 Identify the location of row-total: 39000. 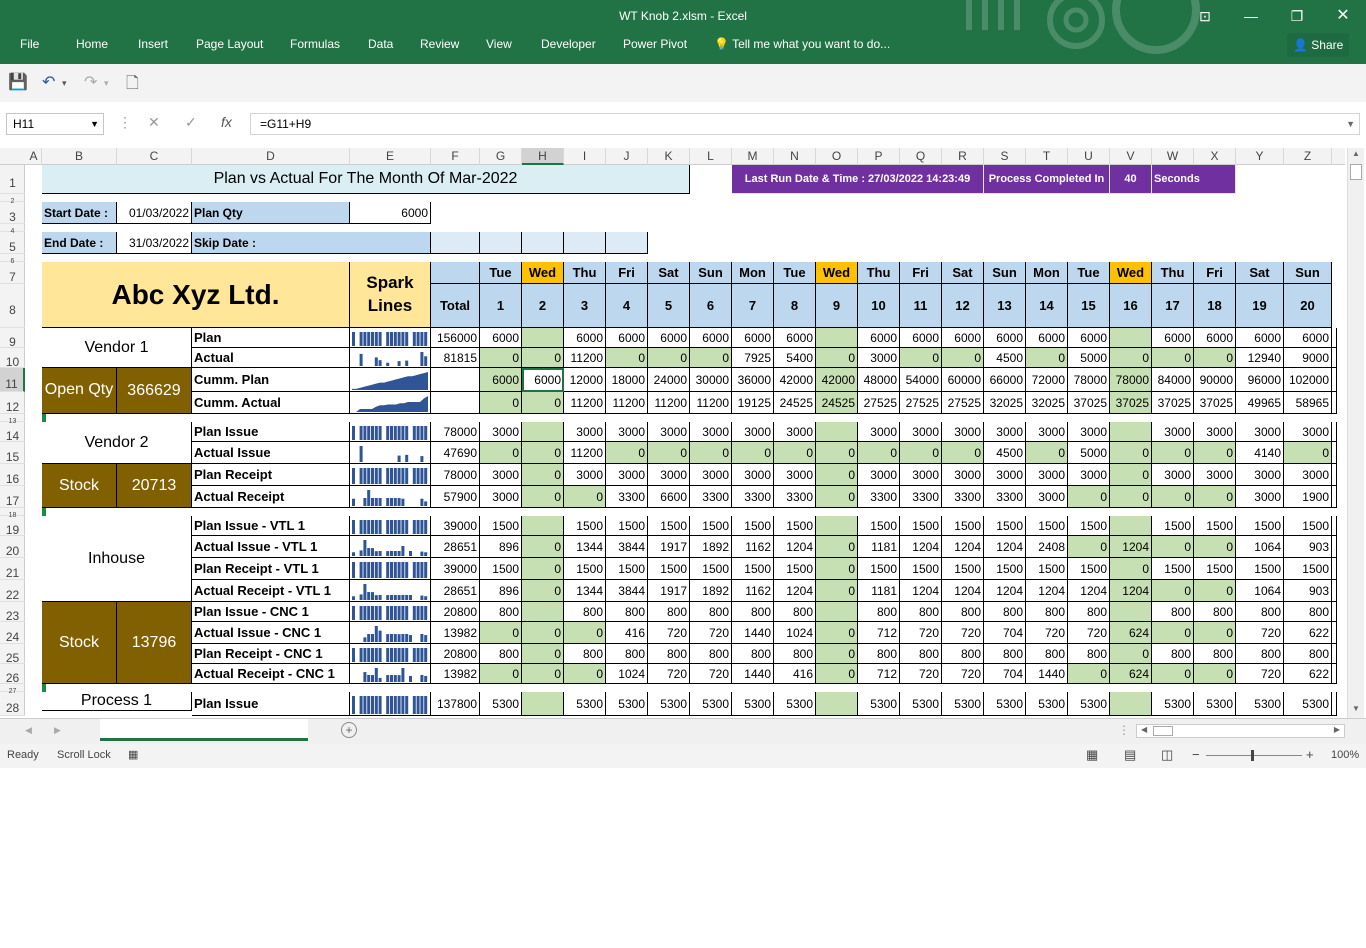
(455, 526).